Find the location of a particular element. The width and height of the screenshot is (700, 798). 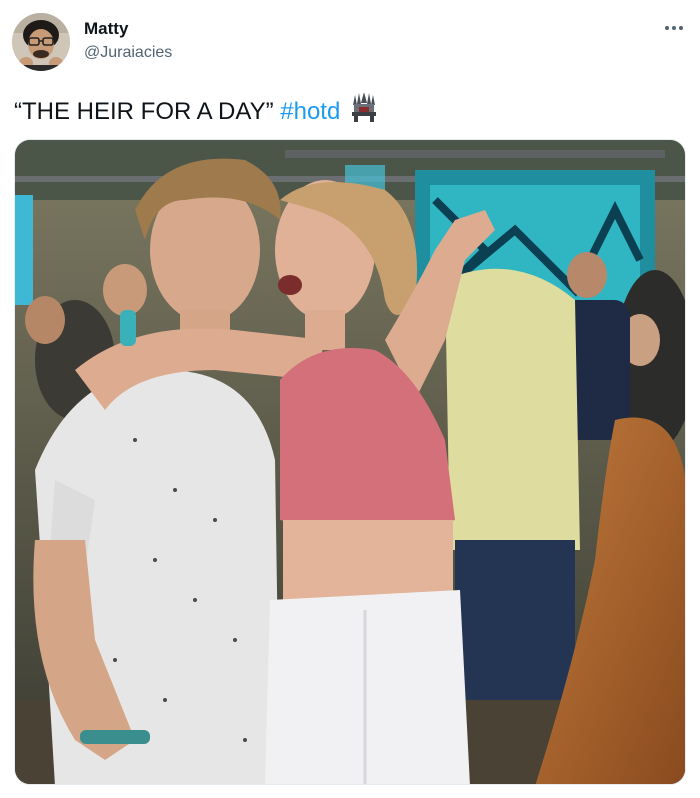

tweet-text: “THE HEIR FOR A DAY” #hotd is located at coordinates (196, 111).